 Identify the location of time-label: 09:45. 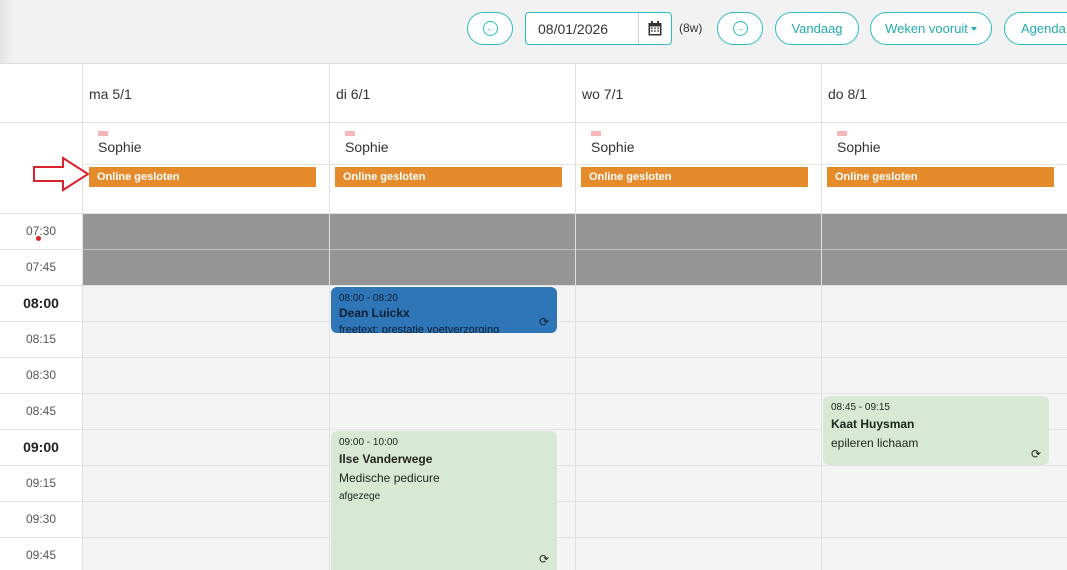
(41, 555).